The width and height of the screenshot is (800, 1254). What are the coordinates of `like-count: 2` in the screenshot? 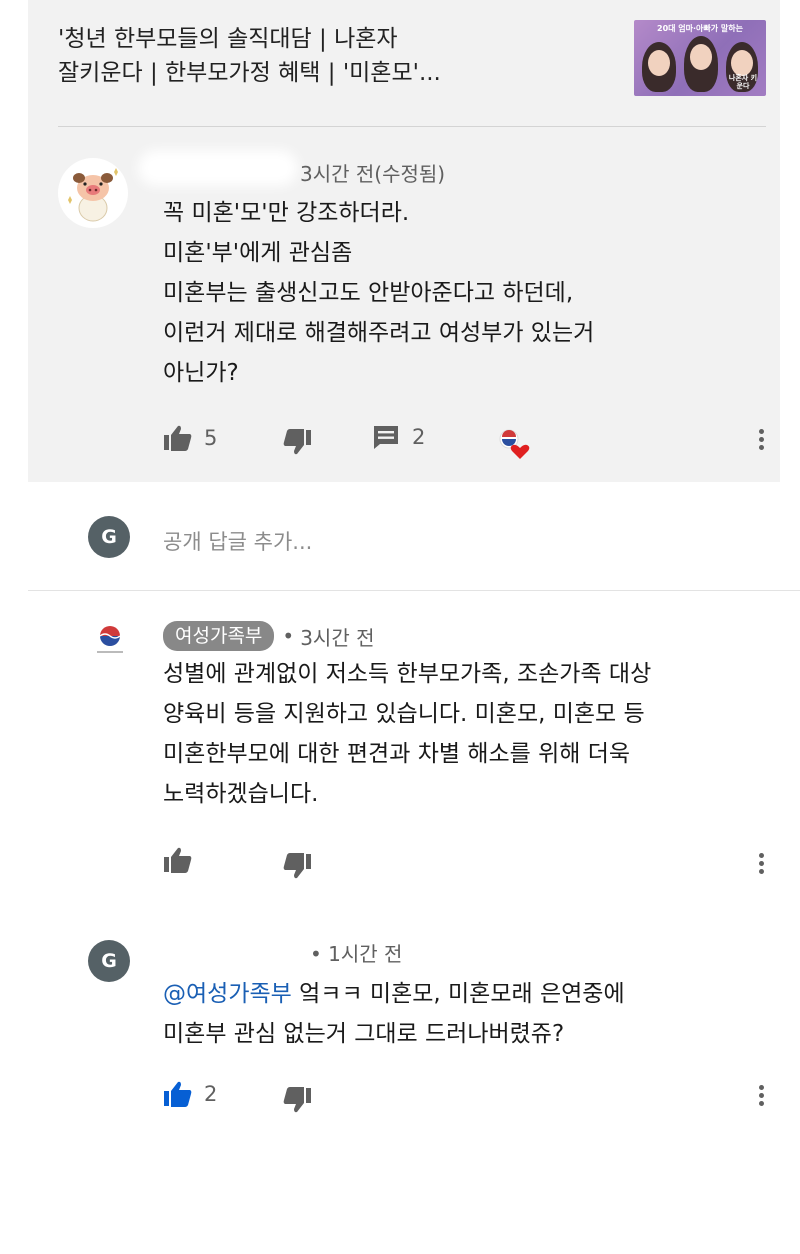 It's located at (211, 1094).